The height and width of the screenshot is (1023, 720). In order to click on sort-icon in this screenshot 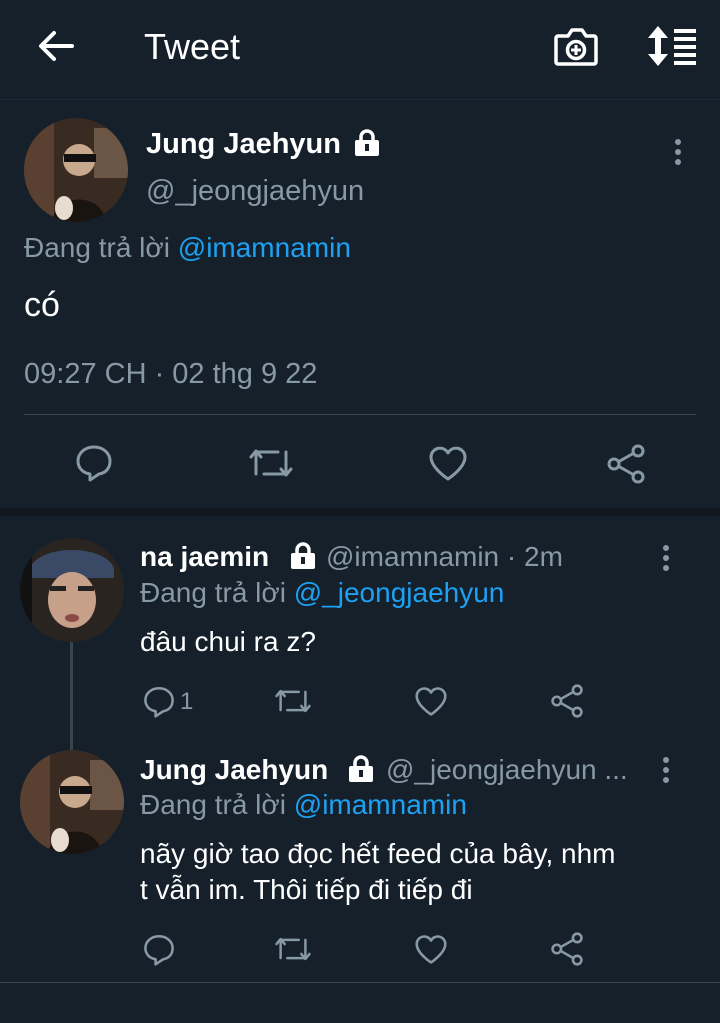, I will do `click(672, 46)`.